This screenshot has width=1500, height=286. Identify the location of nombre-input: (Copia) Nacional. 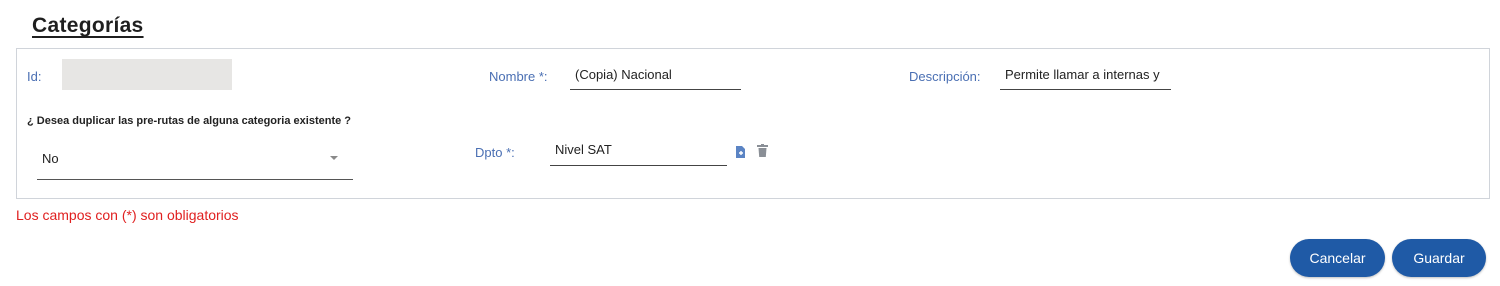
(655, 78).